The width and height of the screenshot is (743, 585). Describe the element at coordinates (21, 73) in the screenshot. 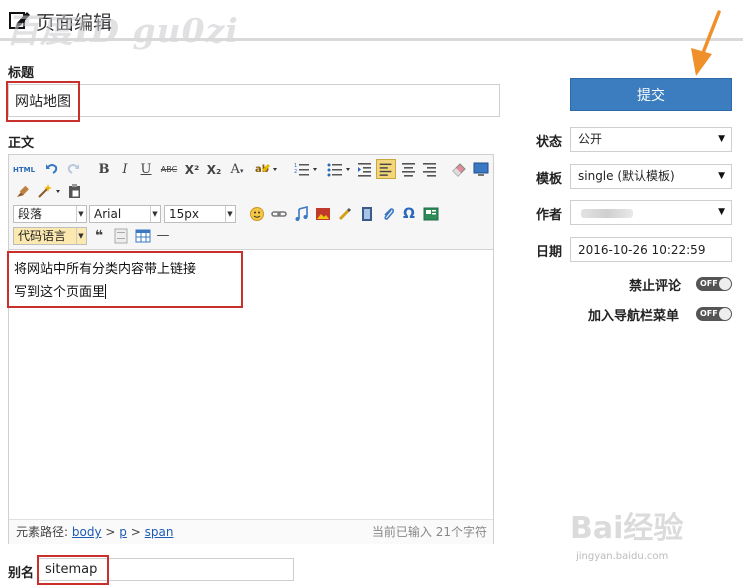

I see `title-label: 标题` at that location.